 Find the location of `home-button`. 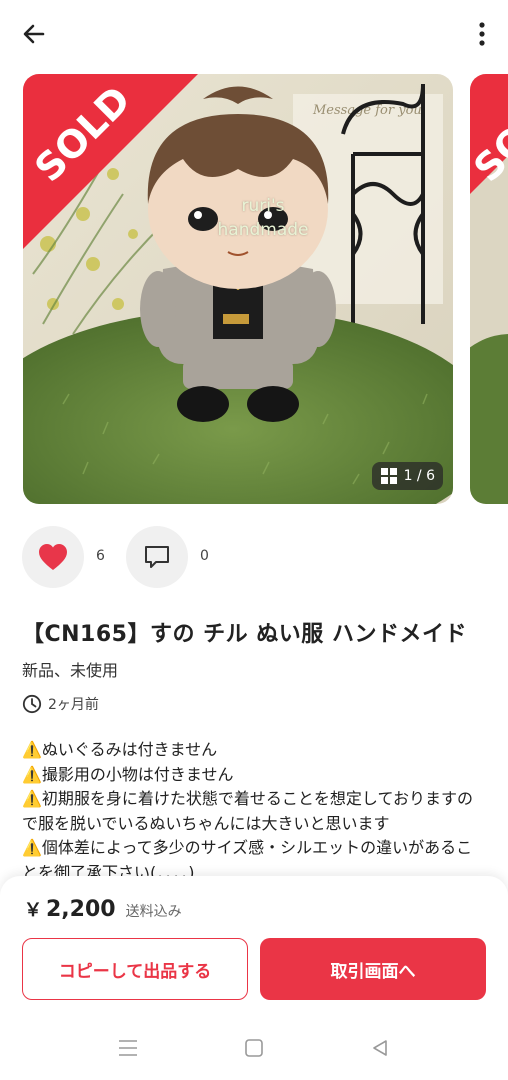

home-button is located at coordinates (254, 1048).